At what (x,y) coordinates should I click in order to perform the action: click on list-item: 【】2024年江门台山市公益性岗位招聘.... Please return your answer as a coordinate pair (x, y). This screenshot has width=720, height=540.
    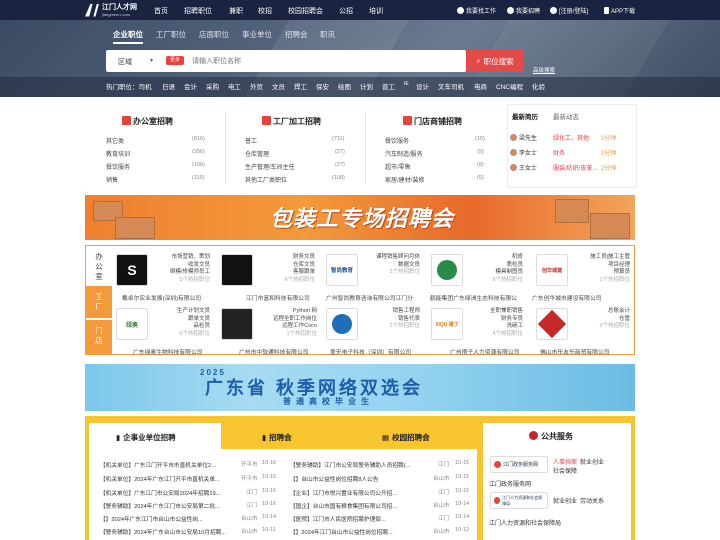
    Looking at the image, I should click on (361, 531).